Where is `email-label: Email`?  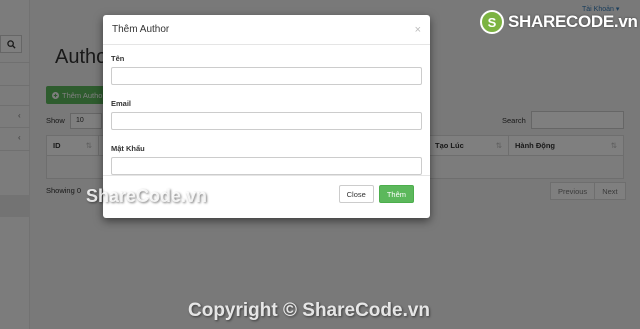 email-label: Email is located at coordinates (121, 103).